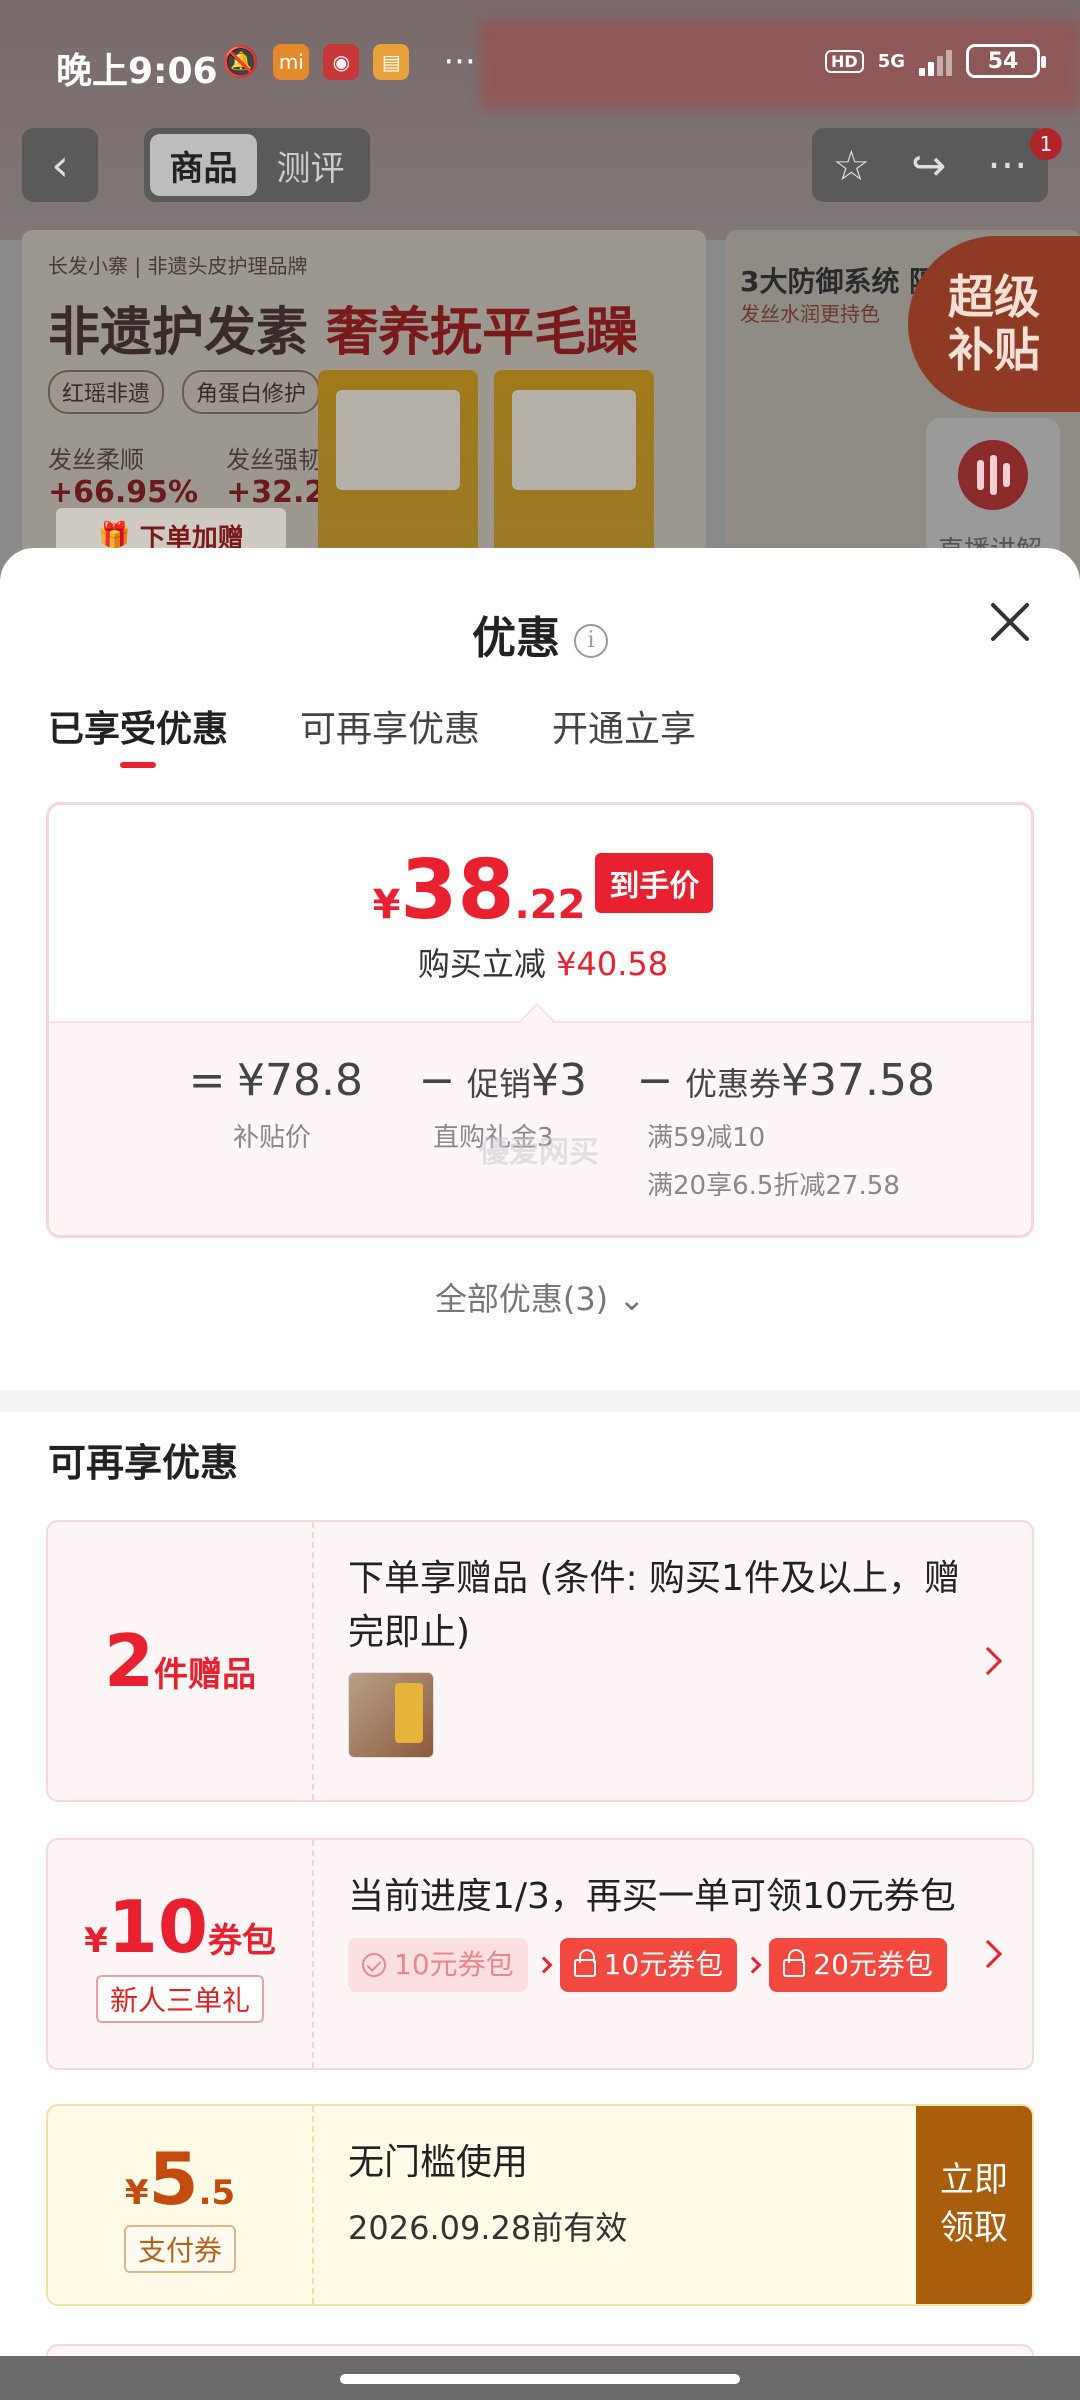 Image resolution: width=1080 pixels, height=2400 pixels. I want to click on more-icon: ···, so click(1007, 165).